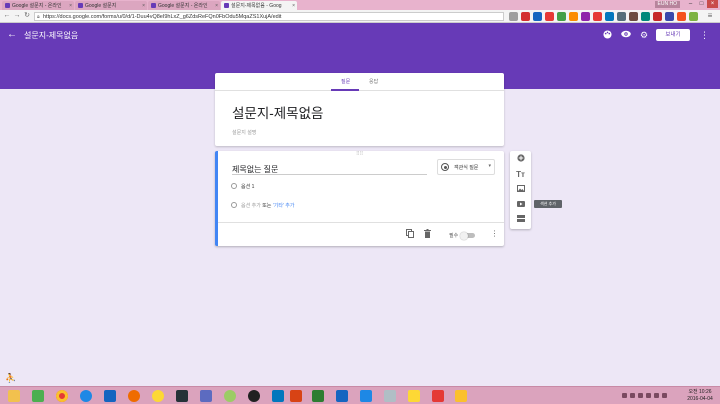 This screenshot has height=404, width=720. I want to click on language-icon, so click(664, 395).